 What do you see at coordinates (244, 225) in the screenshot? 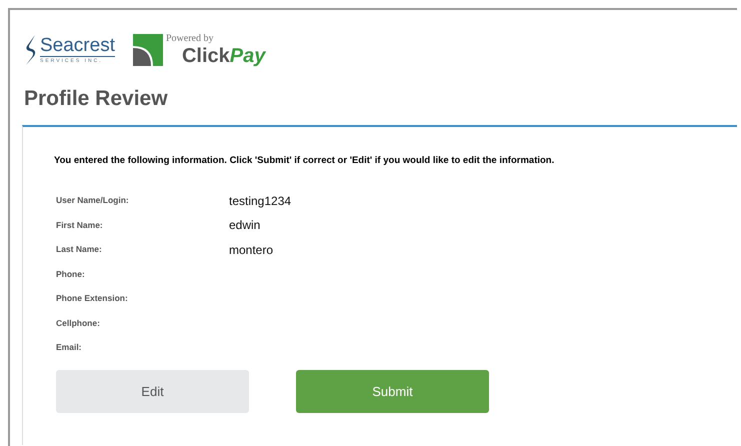
I see `field-value: edwin` at bounding box center [244, 225].